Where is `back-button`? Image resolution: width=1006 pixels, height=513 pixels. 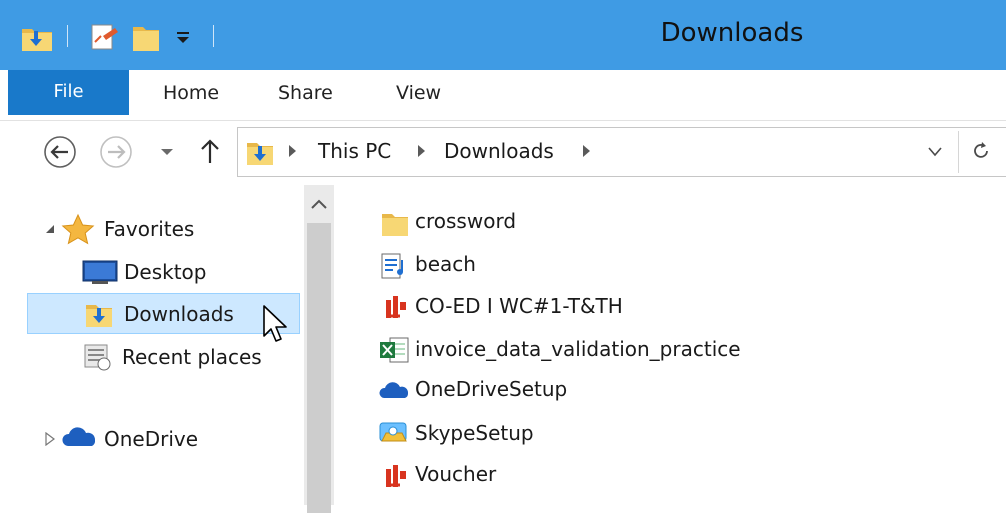 back-button is located at coordinates (60, 152).